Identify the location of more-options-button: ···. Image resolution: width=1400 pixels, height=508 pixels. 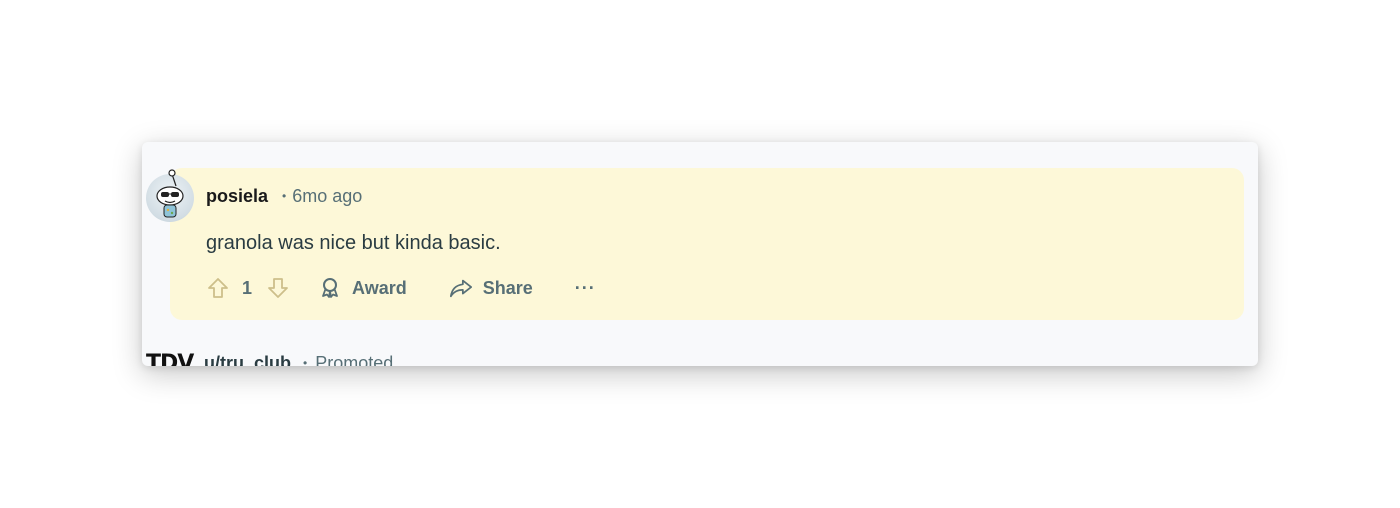
(585, 288).